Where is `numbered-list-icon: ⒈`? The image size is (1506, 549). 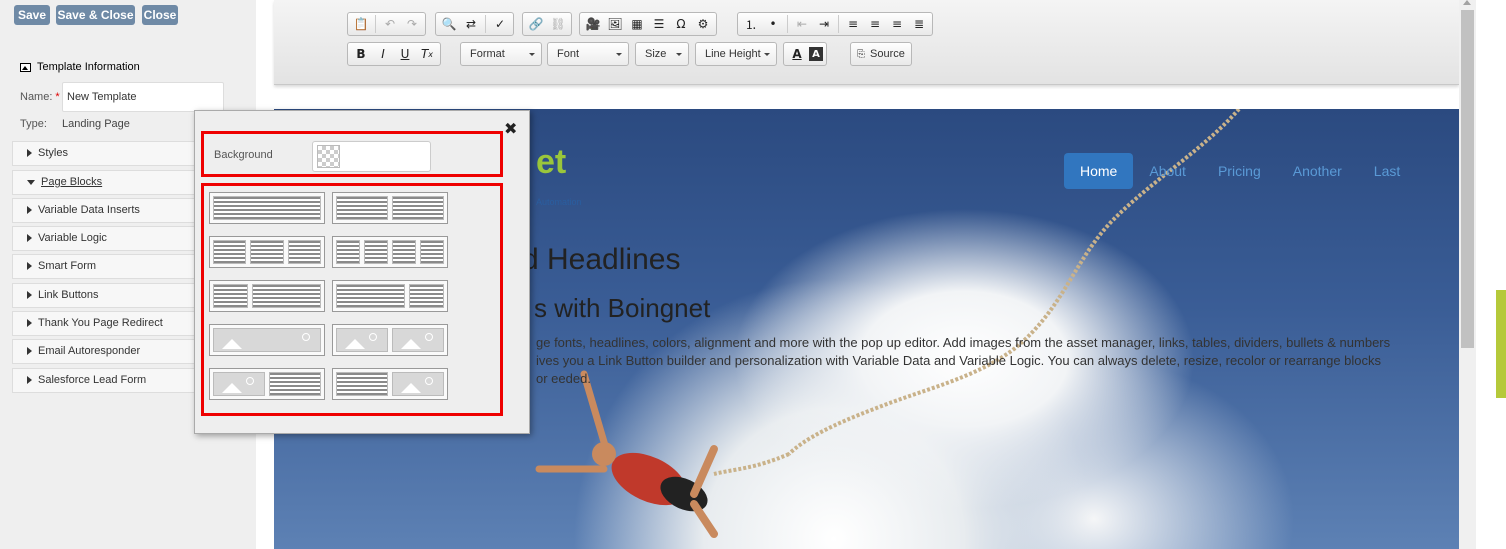 numbered-list-icon: ⒈ is located at coordinates (751, 24).